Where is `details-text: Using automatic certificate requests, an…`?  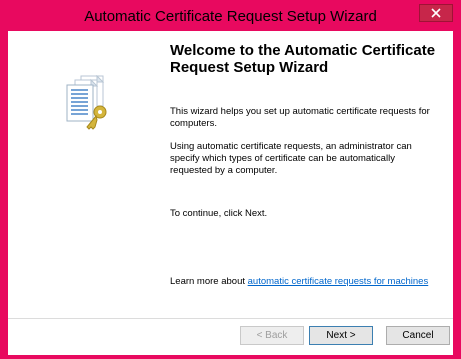
details-text: Using automatic certificate requests, an… is located at coordinates (291, 158).